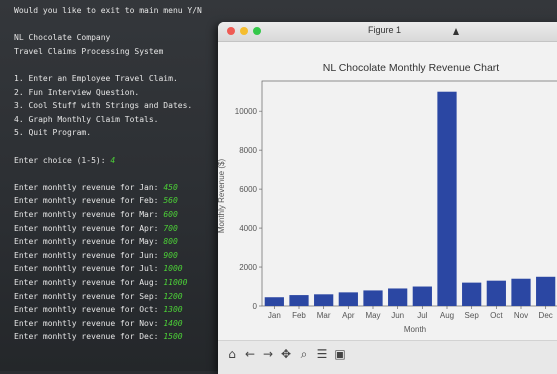  I want to click on x-tick-label: Sep, so click(472, 315).